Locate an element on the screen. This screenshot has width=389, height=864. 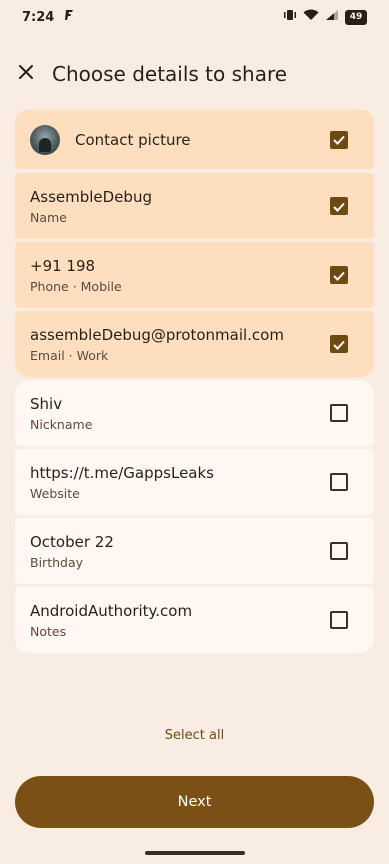
item-label: +91 198 is located at coordinates (63, 265).